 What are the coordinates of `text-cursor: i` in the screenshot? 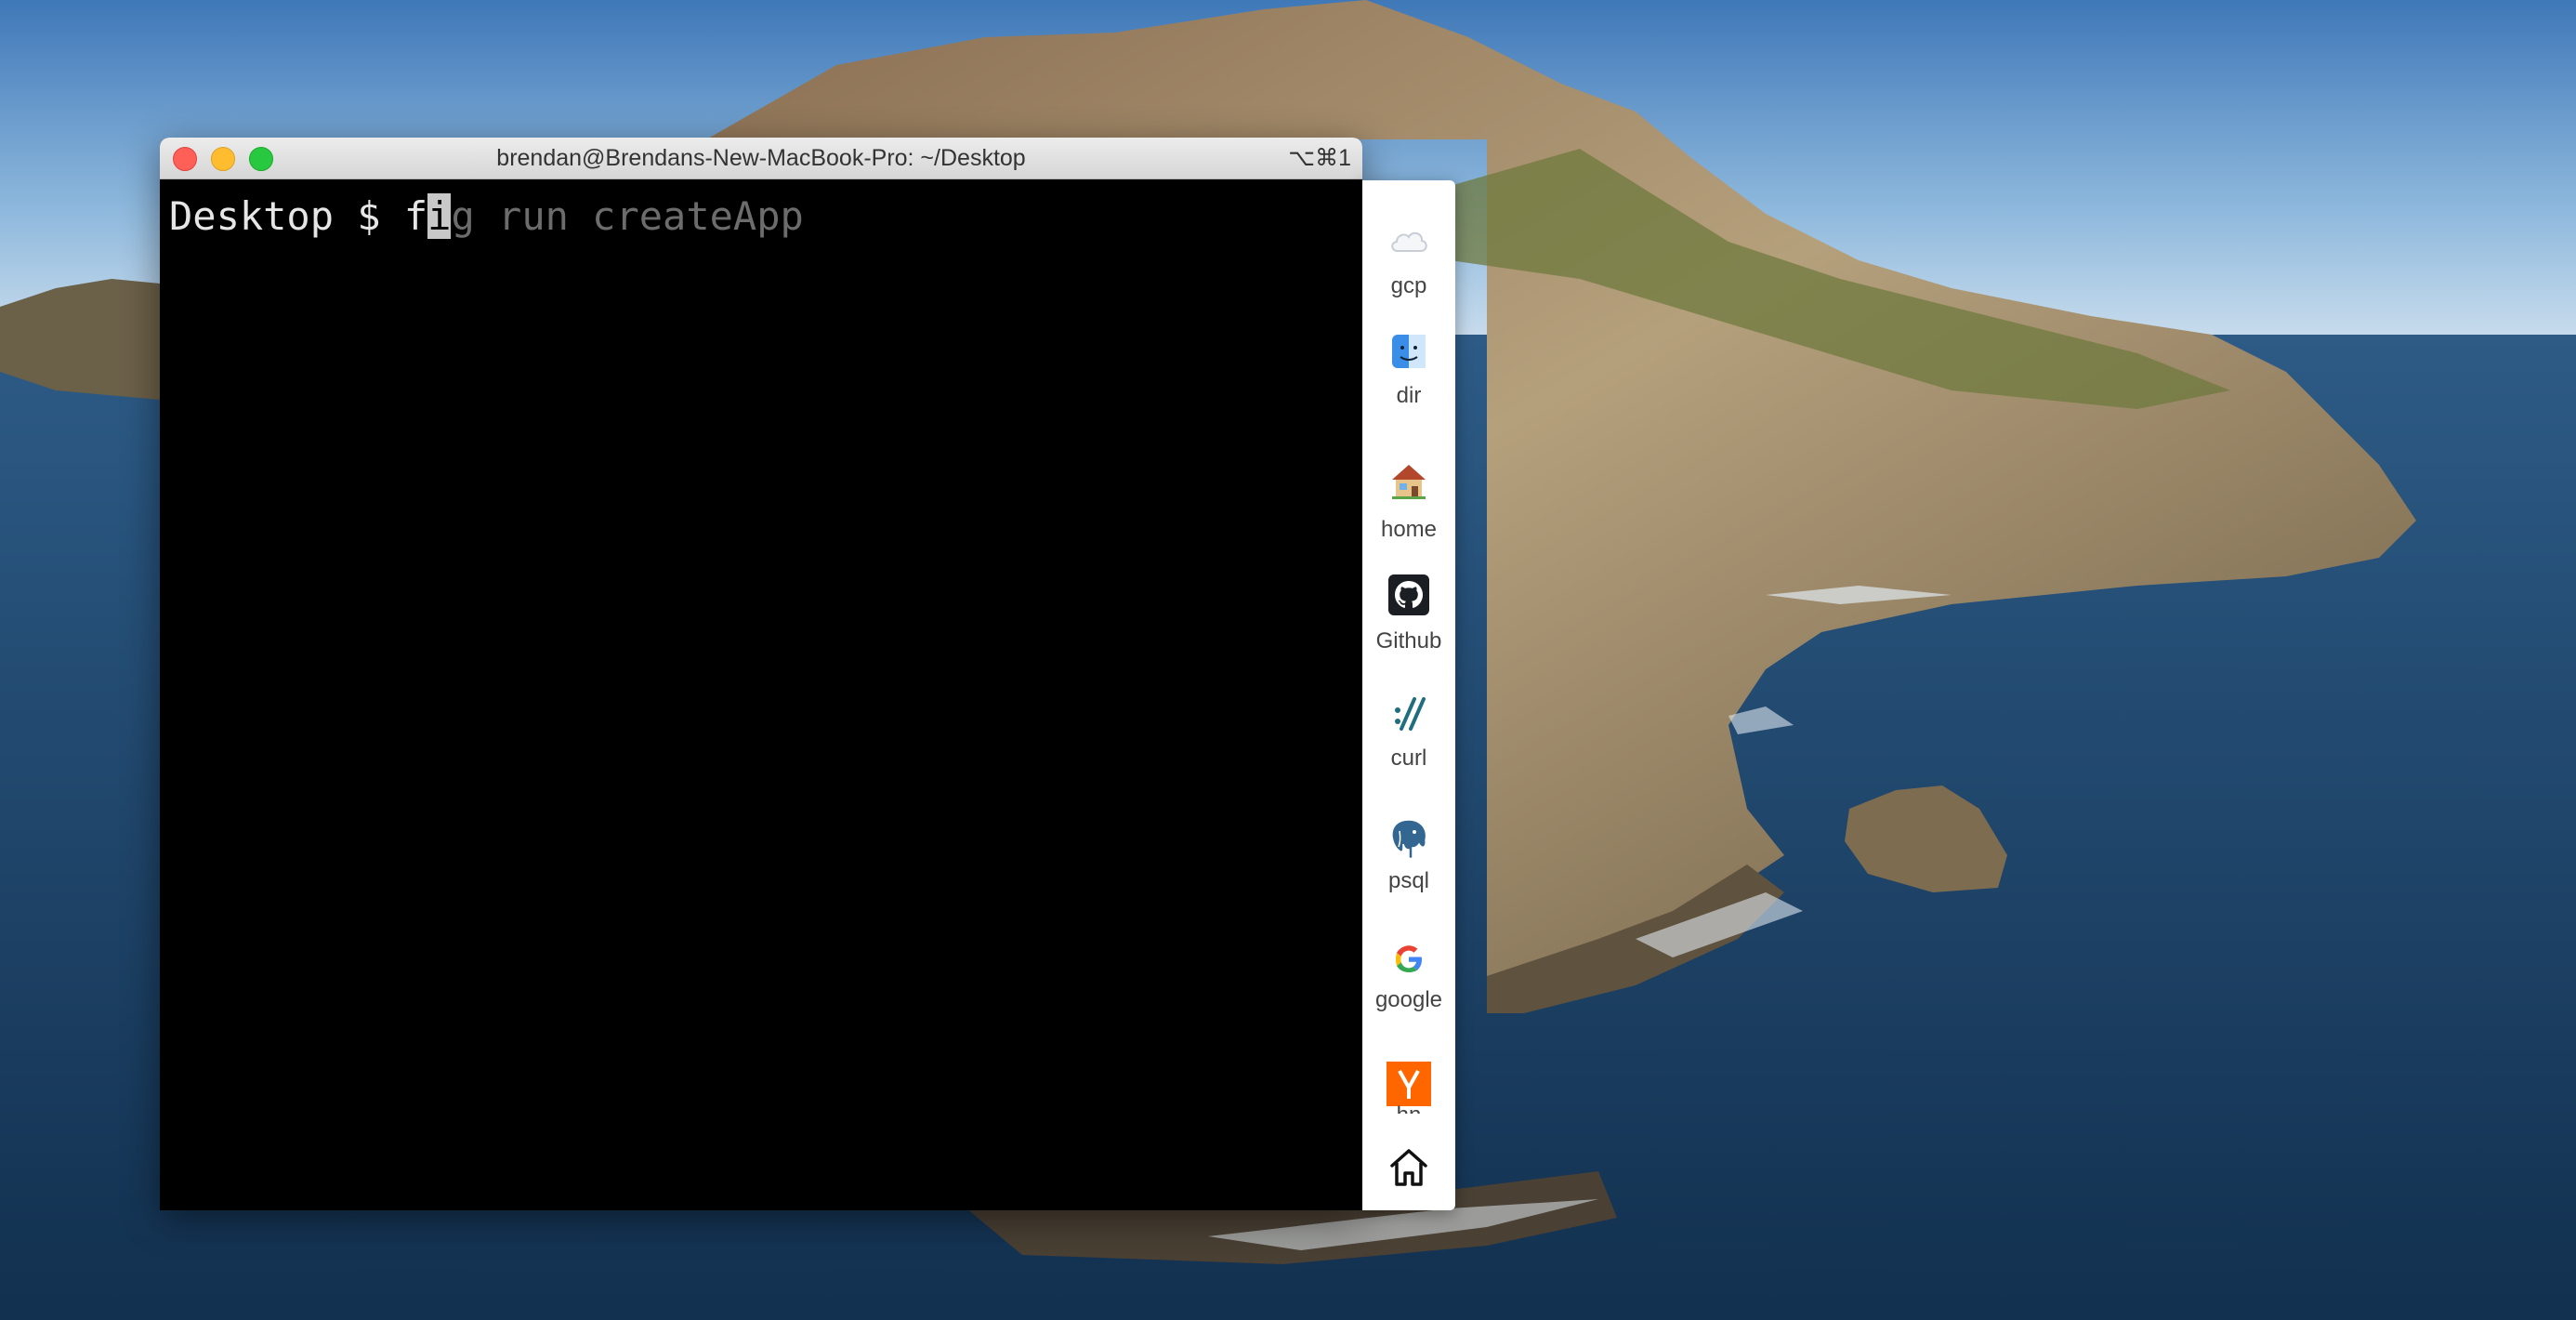 It's located at (439, 216).